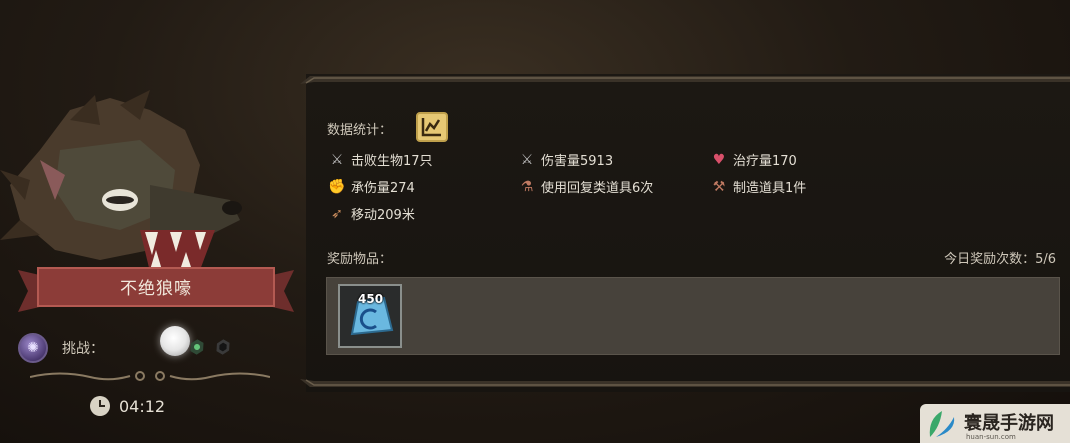 This screenshot has height=443, width=1070. What do you see at coordinates (719, 186) in the screenshot?
I see `craft-icon: ⚒` at bounding box center [719, 186].